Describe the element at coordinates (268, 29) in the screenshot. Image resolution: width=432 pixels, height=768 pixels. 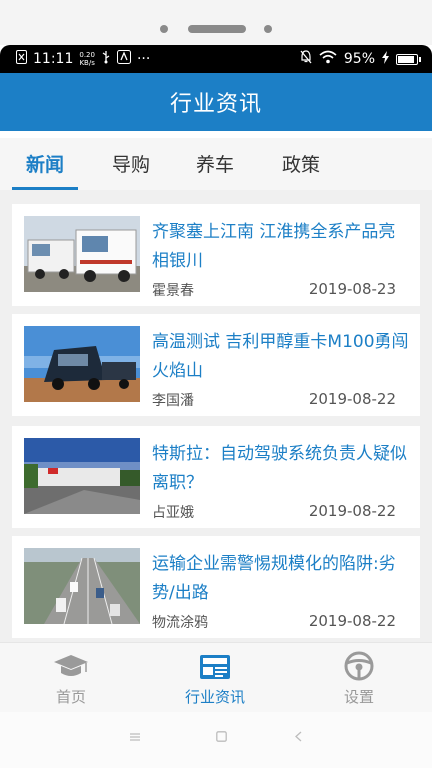
I see `camera-dot` at that location.